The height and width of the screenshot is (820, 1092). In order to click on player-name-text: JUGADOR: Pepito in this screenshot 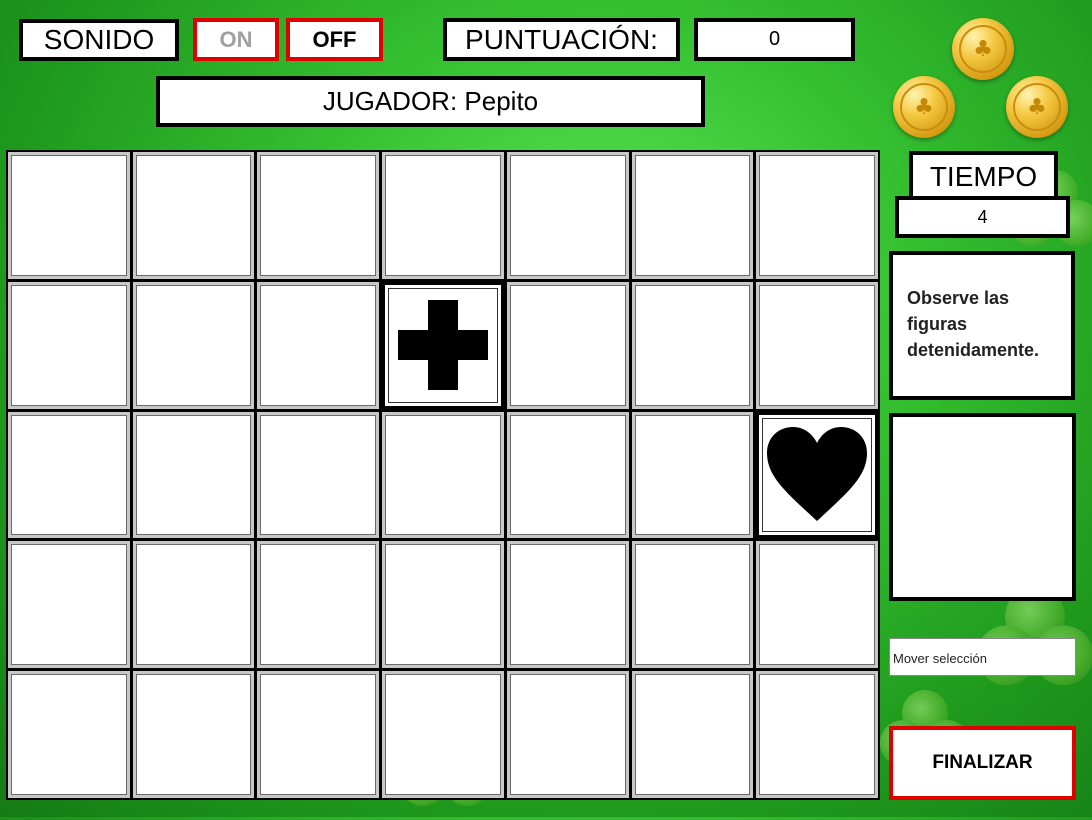, I will do `click(430, 101)`.